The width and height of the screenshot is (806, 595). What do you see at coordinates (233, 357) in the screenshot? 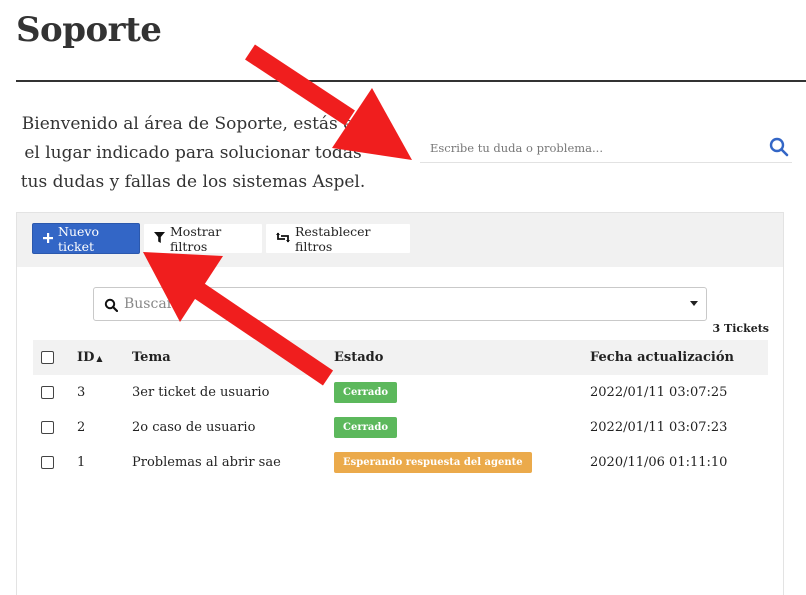
I see `column-header-tema: Tema` at bounding box center [233, 357].